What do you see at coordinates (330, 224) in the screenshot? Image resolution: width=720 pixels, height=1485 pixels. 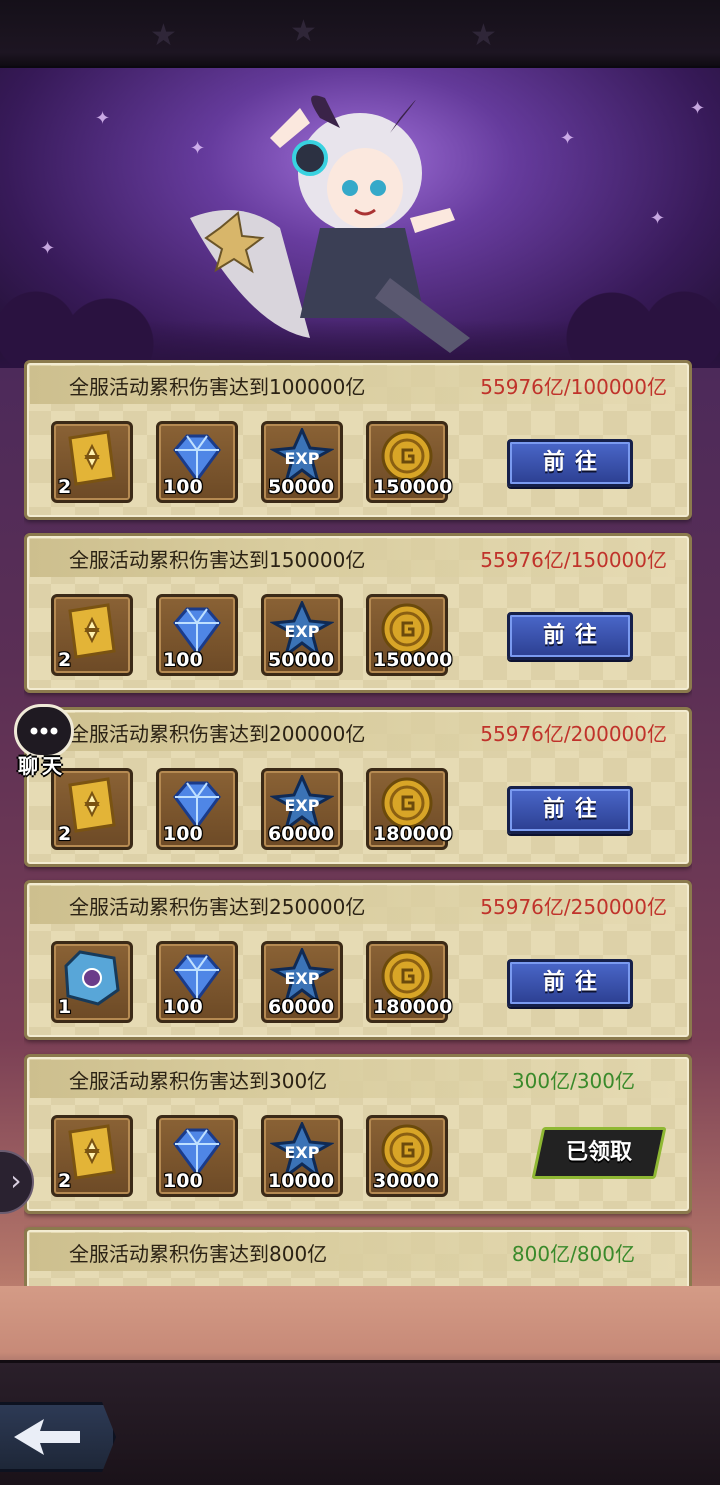 I see `character-illustration` at bounding box center [330, 224].